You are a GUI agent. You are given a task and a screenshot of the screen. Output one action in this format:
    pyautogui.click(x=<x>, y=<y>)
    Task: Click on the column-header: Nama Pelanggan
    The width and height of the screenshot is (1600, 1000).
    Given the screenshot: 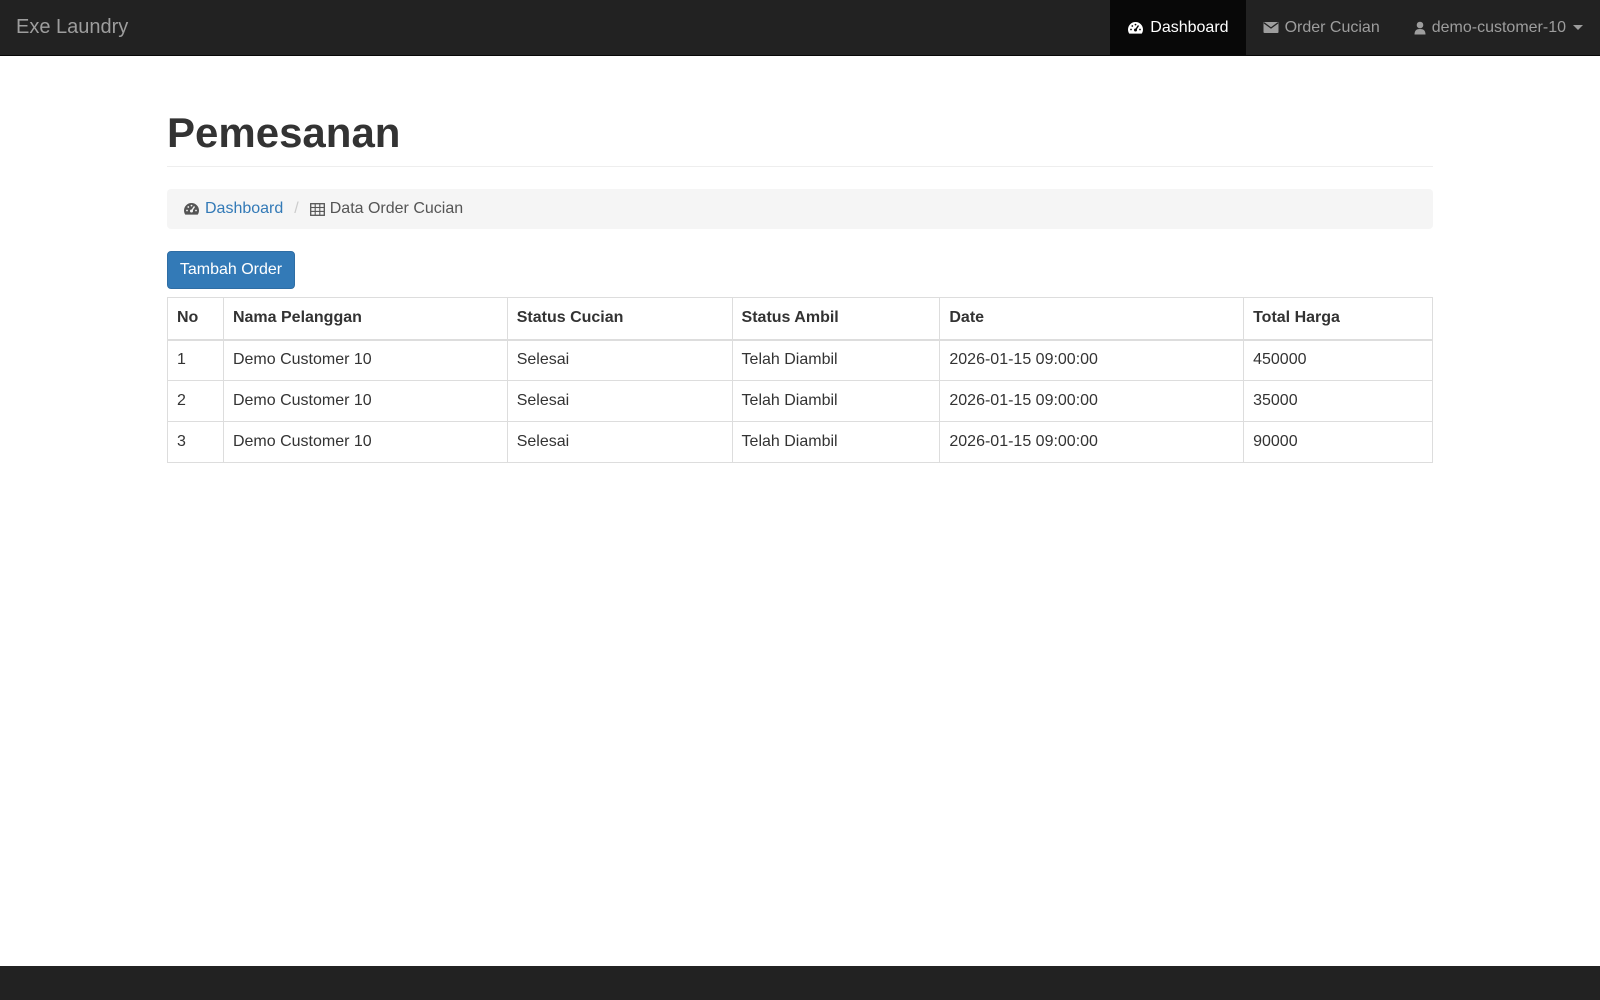 What is the action you would take?
    pyautogui.click(x=365, y=319)
    